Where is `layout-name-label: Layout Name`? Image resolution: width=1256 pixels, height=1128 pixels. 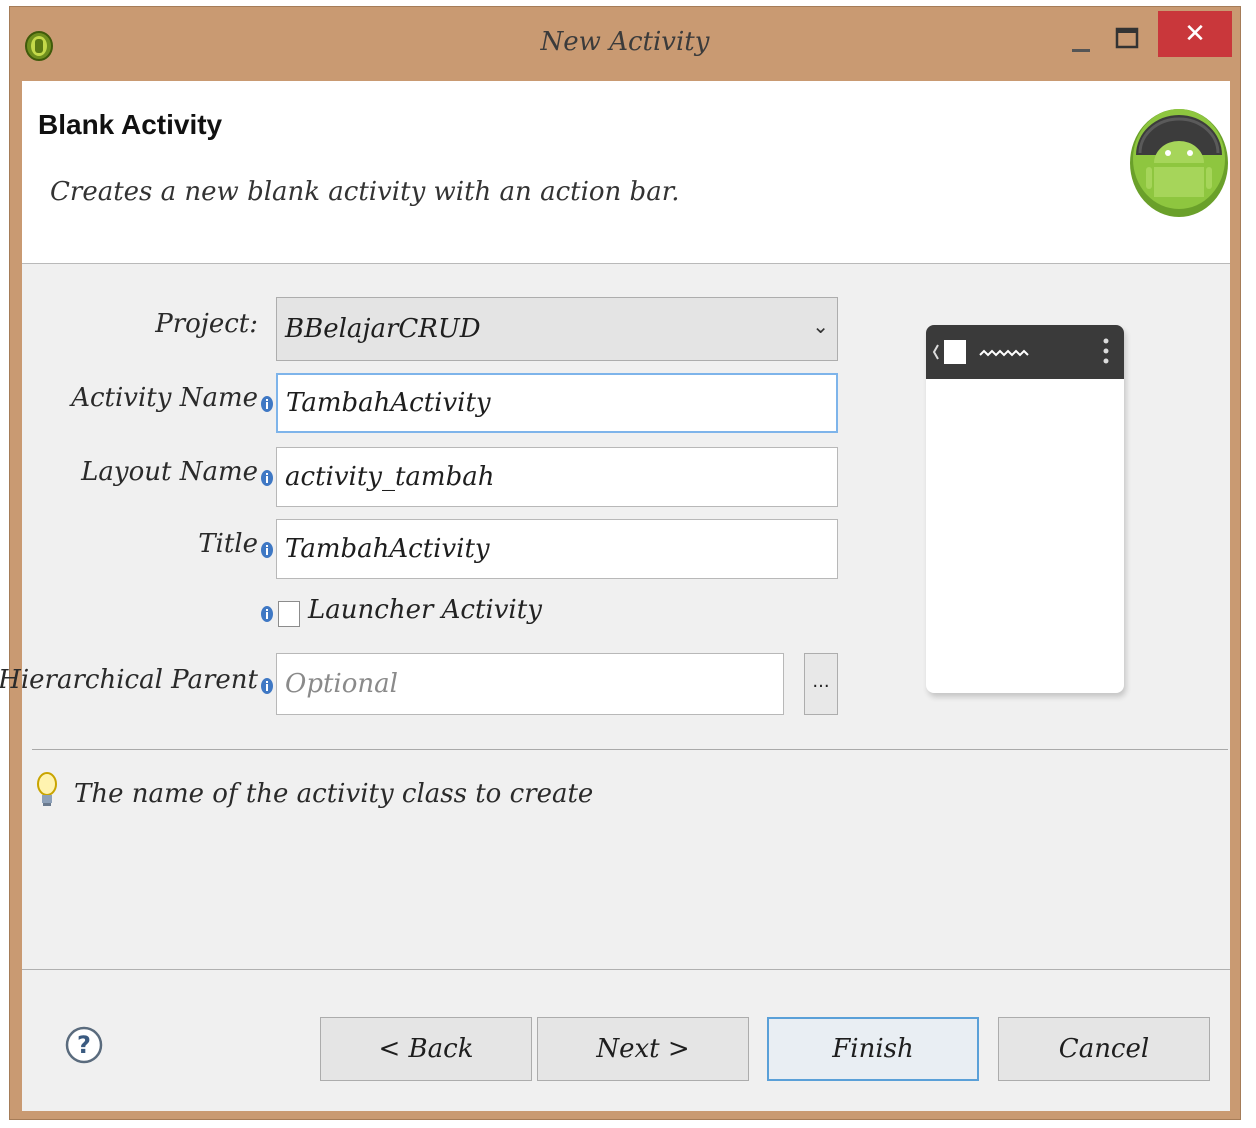 layout-name-label: Layout Name is located at coordinates (169, 472).